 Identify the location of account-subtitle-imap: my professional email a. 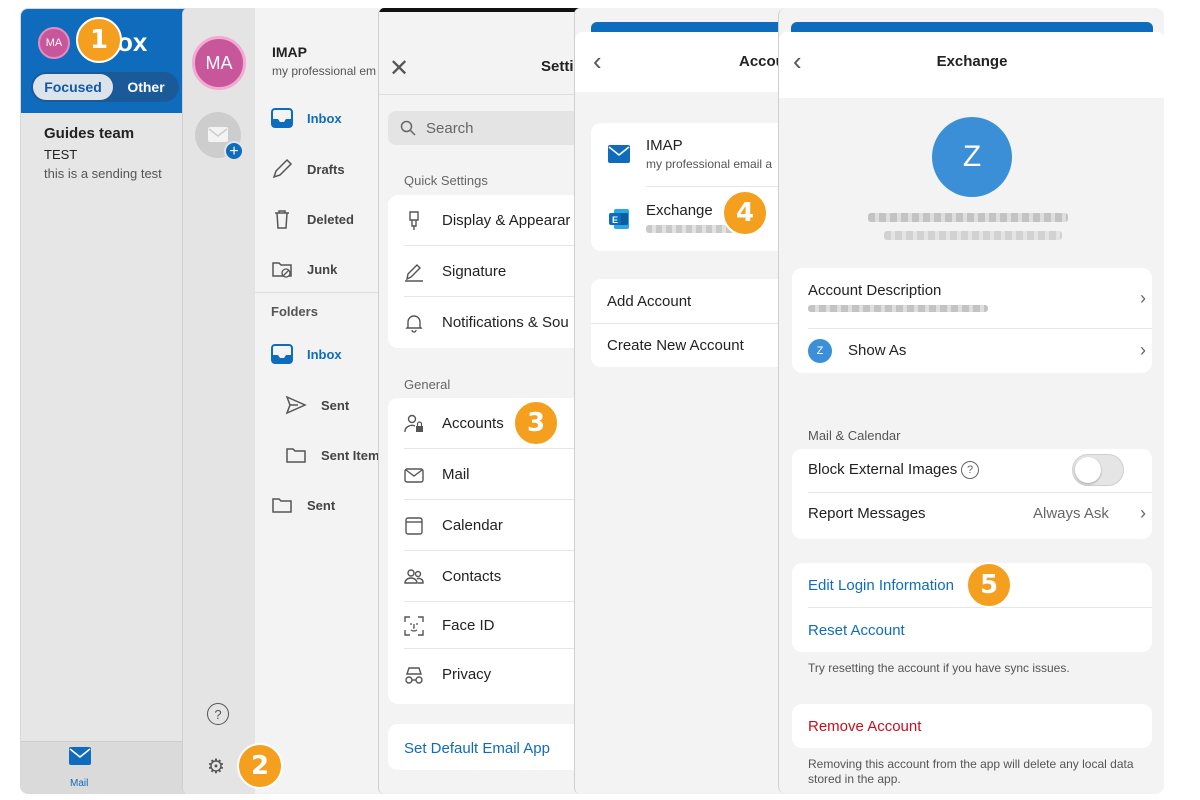
(709, 164).